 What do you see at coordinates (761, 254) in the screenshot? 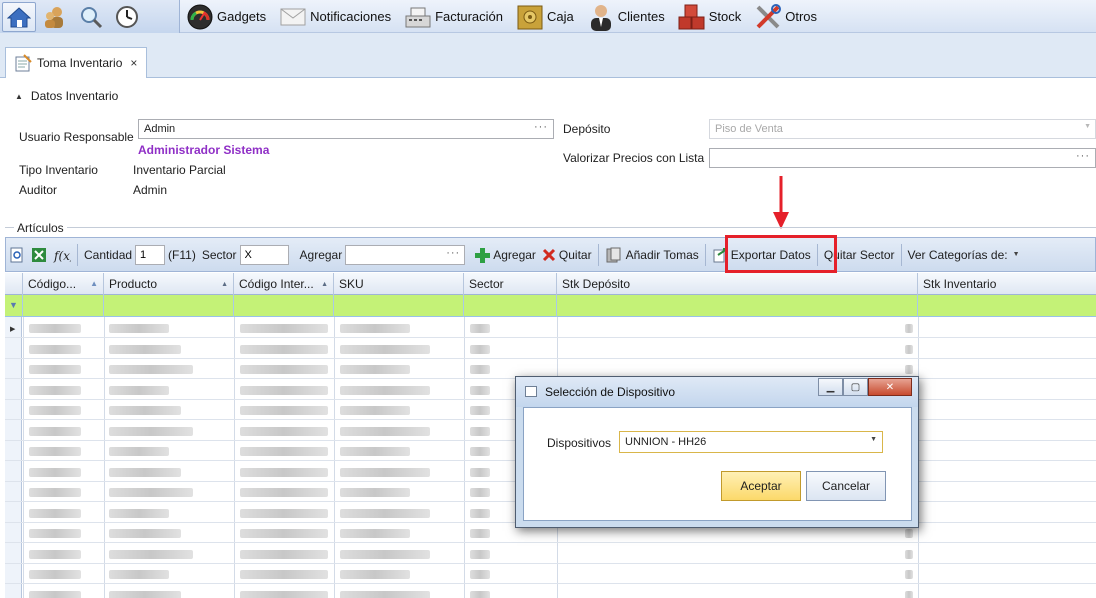
I see `exportar-datos-button: Exportar Datos` at bounding box center [761, 254].